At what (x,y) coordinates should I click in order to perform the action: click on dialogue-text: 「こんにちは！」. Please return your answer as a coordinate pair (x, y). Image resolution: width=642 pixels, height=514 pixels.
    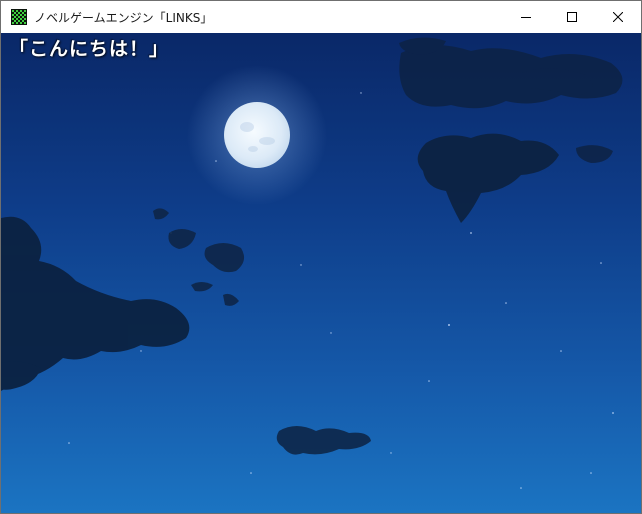
    Looking at the image, I should click on (89, 49).